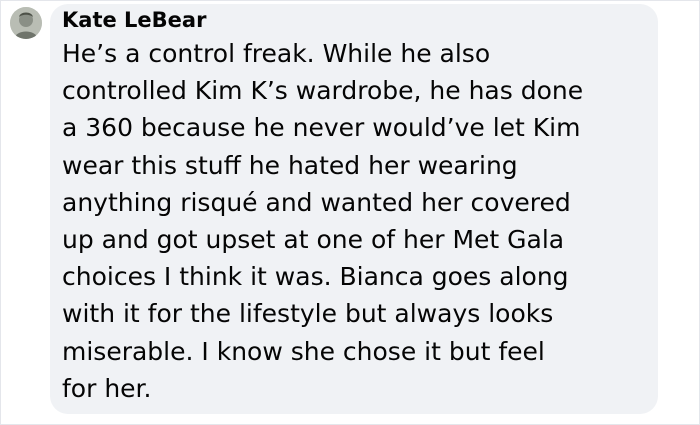 The height and width of the screenshot is (425, 700). Describe the element at coordinates (313, 239) in the screenshot. I see `comment-line: up and got upset at one of her Met Gala` at that location.